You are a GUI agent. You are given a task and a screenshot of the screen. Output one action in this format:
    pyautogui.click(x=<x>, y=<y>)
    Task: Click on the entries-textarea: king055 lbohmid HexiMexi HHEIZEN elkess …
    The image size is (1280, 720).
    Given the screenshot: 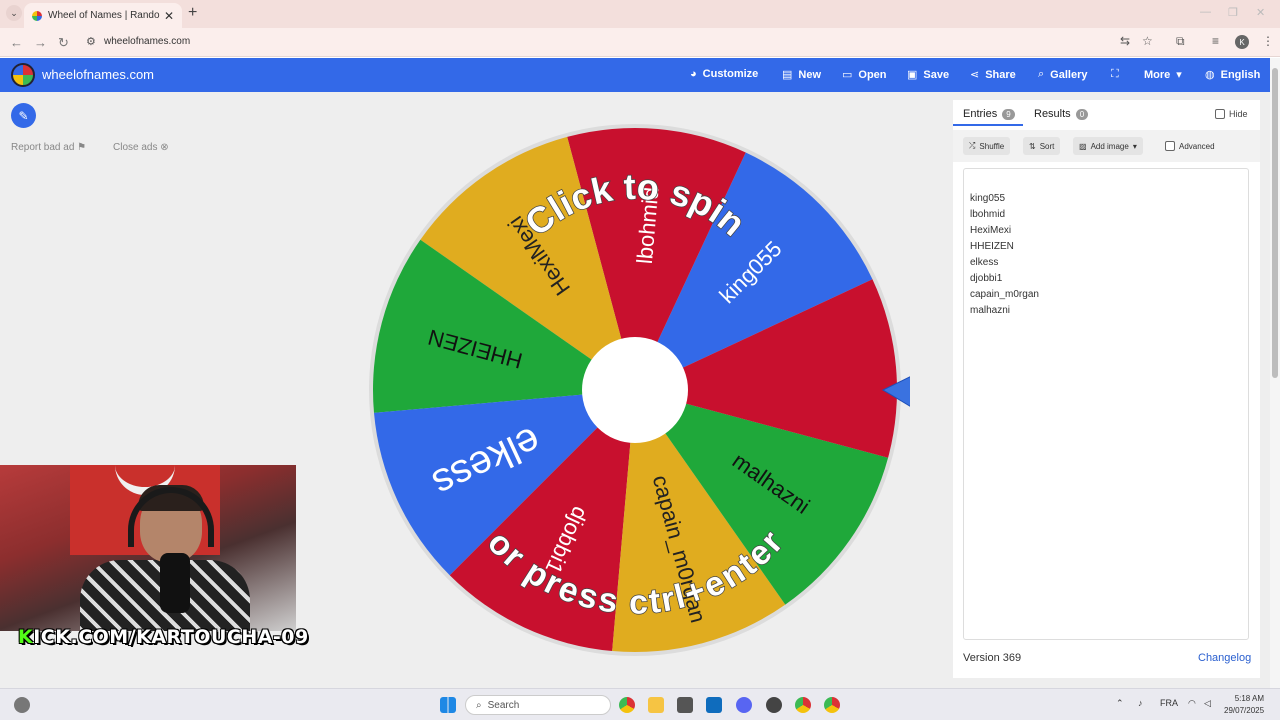 What is the action you would take?
    pyautogui.click(x=1106, y=404)
    